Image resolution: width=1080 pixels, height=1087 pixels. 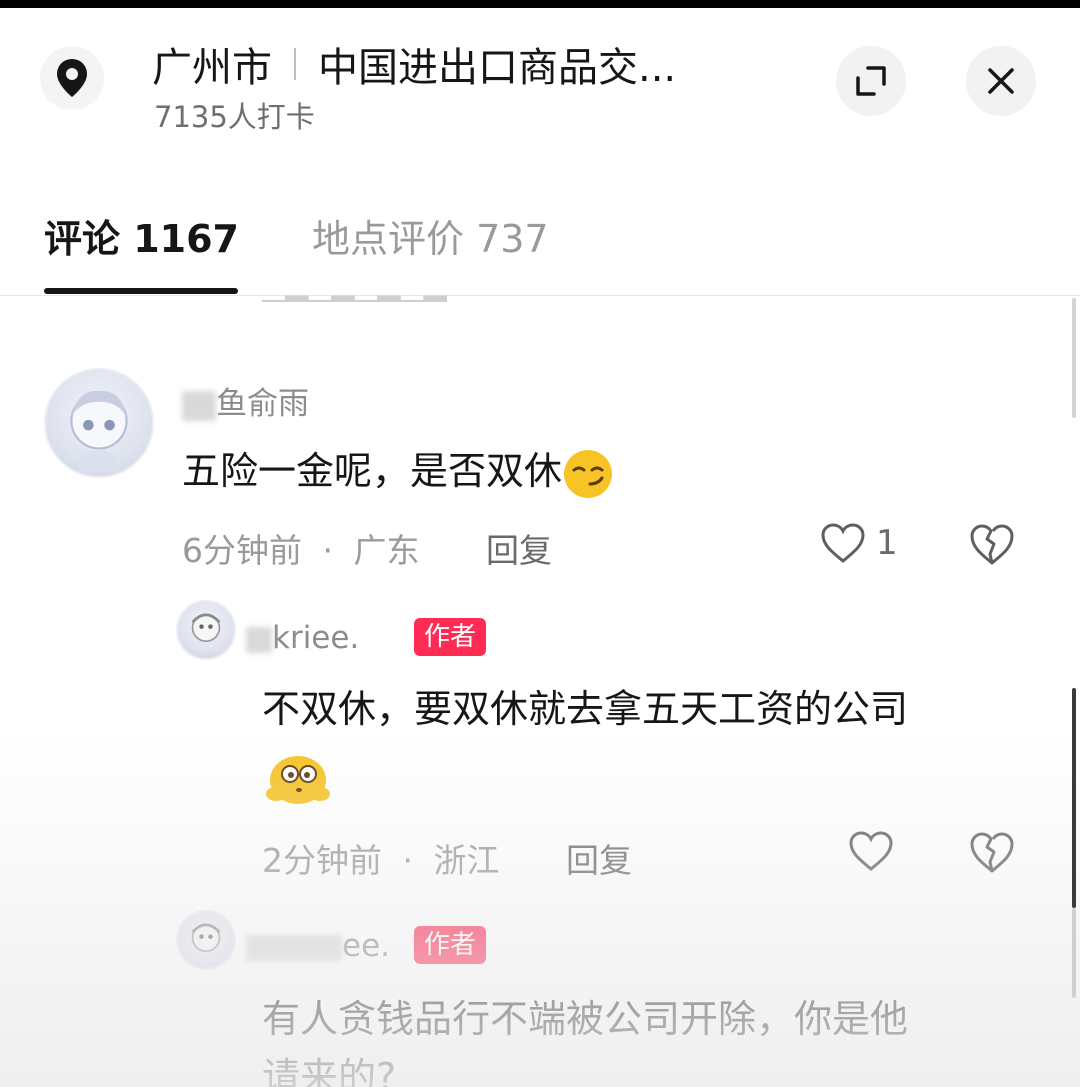 I want to click on reply-time: 2分钟前, so click(x=322, y=860).